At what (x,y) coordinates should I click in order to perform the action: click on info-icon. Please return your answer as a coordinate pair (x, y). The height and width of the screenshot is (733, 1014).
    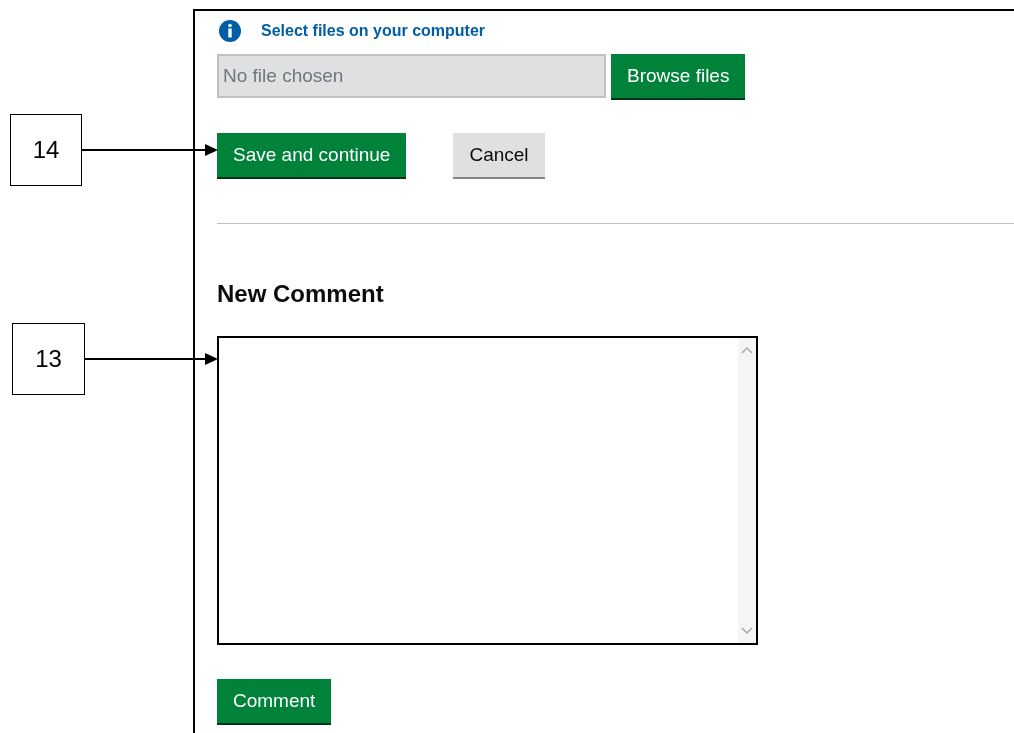
    Looking at the image, I should click on (230, 31).